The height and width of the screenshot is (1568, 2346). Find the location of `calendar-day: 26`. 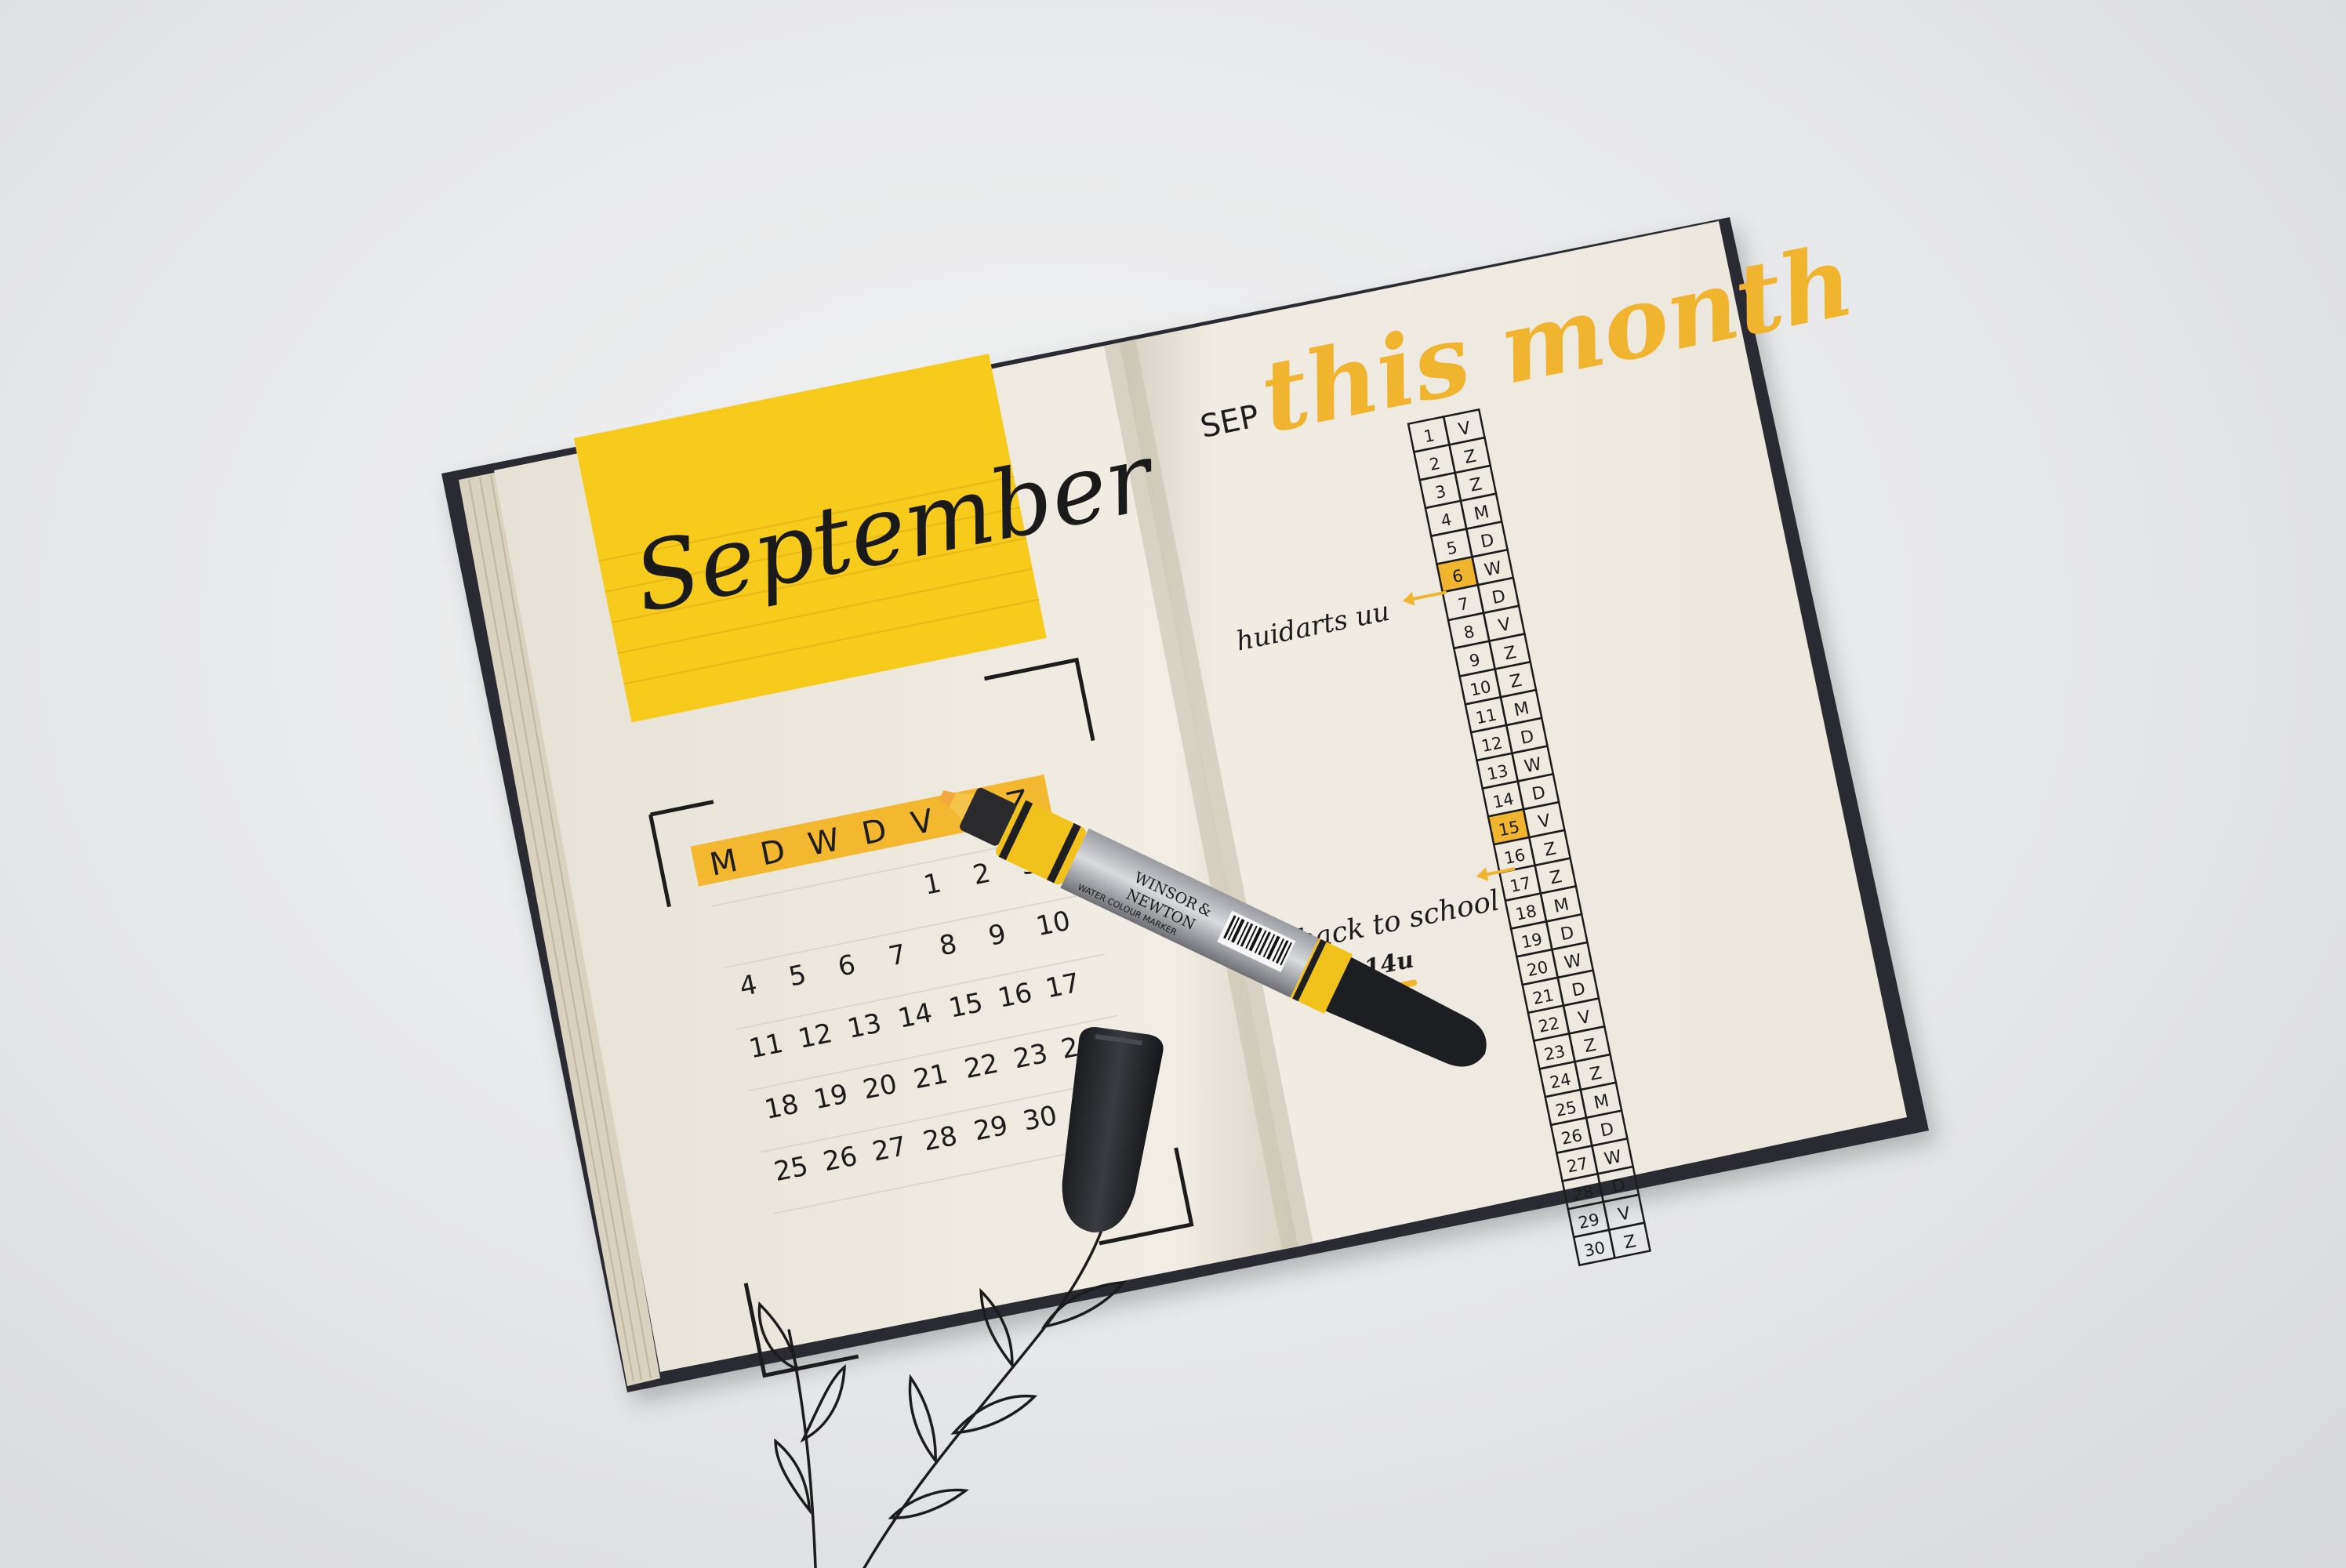

calendar-day: 26 is located at coordinates (839, 1159).